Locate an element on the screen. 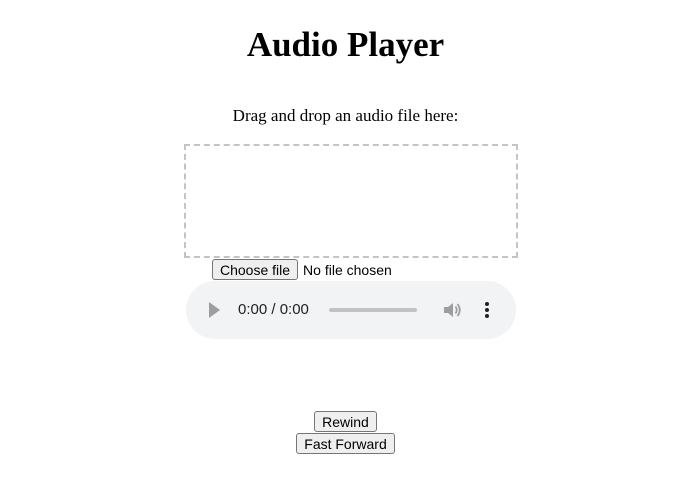 The image size is (691, 483). more-options-icon is located at coordinates (487, 310).